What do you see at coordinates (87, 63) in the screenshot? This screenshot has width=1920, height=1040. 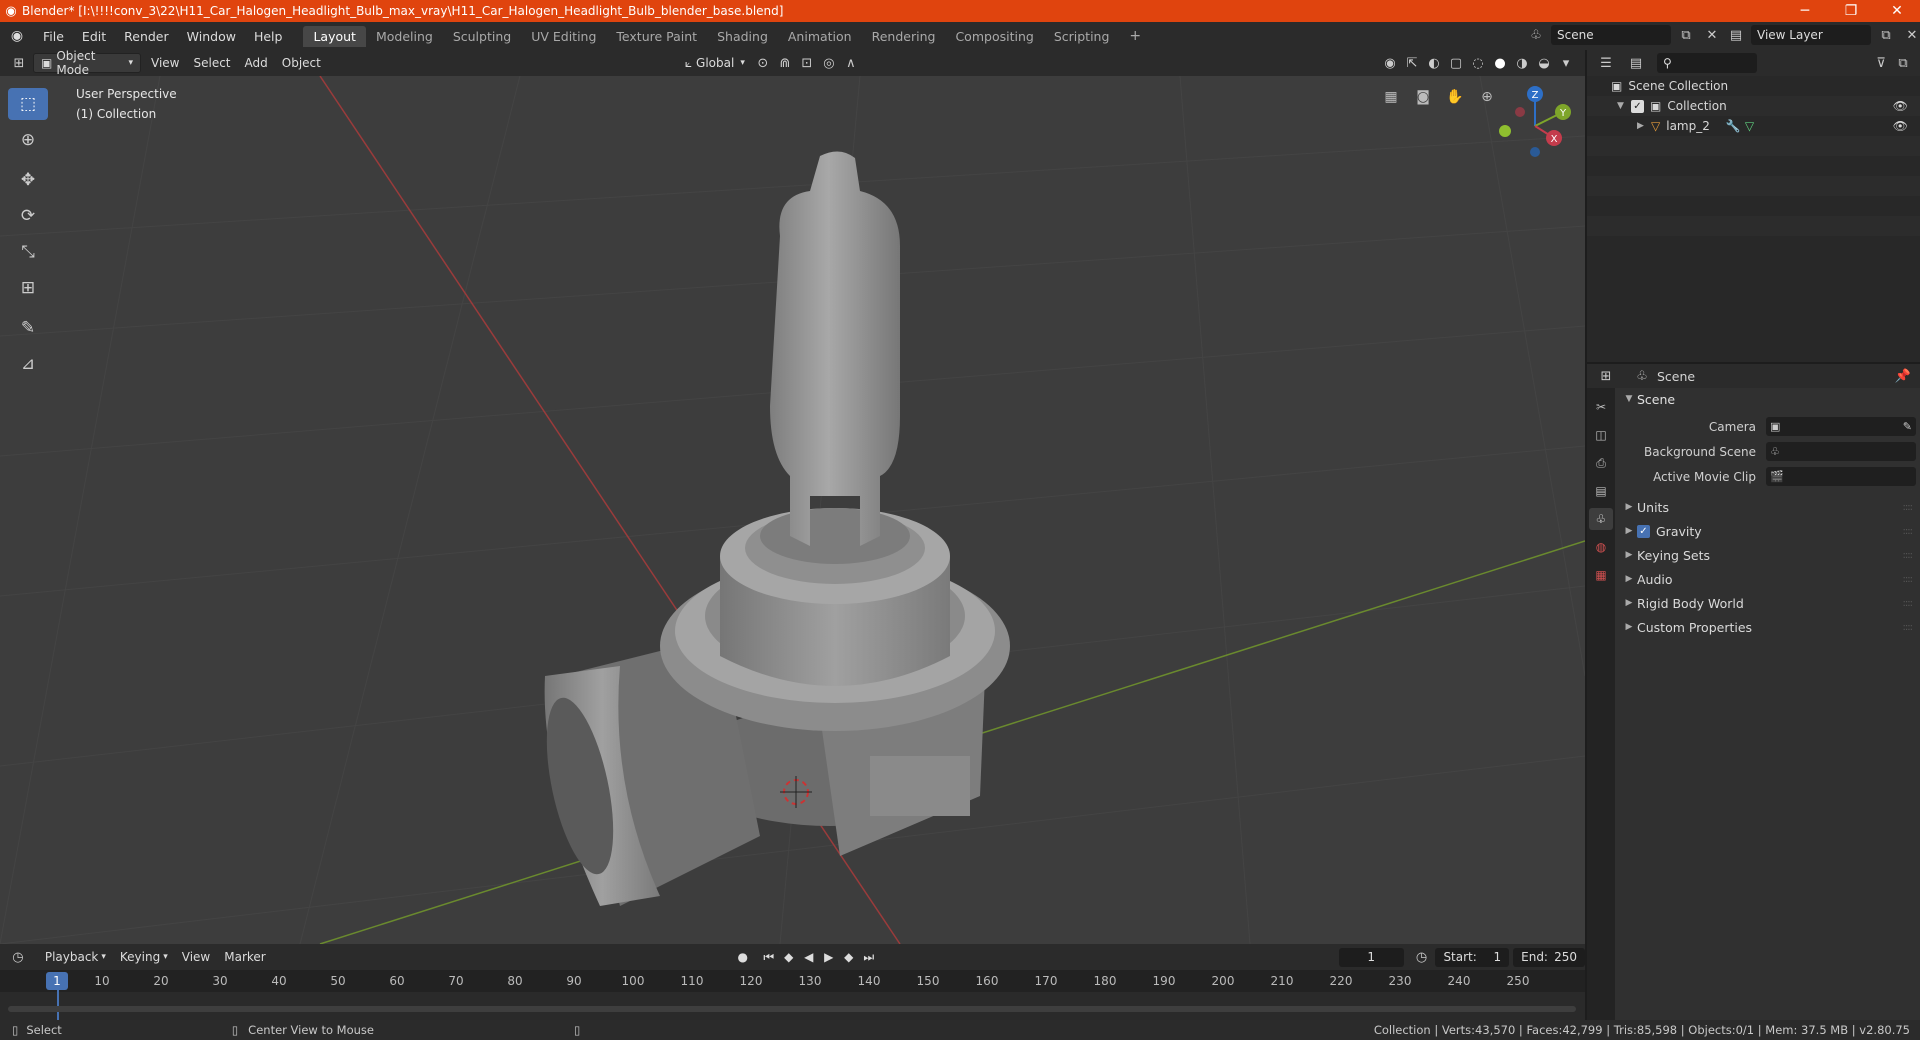 I see `mode-dropdown: ▣ Object Mode ▾` at bounding box center [87, 63].